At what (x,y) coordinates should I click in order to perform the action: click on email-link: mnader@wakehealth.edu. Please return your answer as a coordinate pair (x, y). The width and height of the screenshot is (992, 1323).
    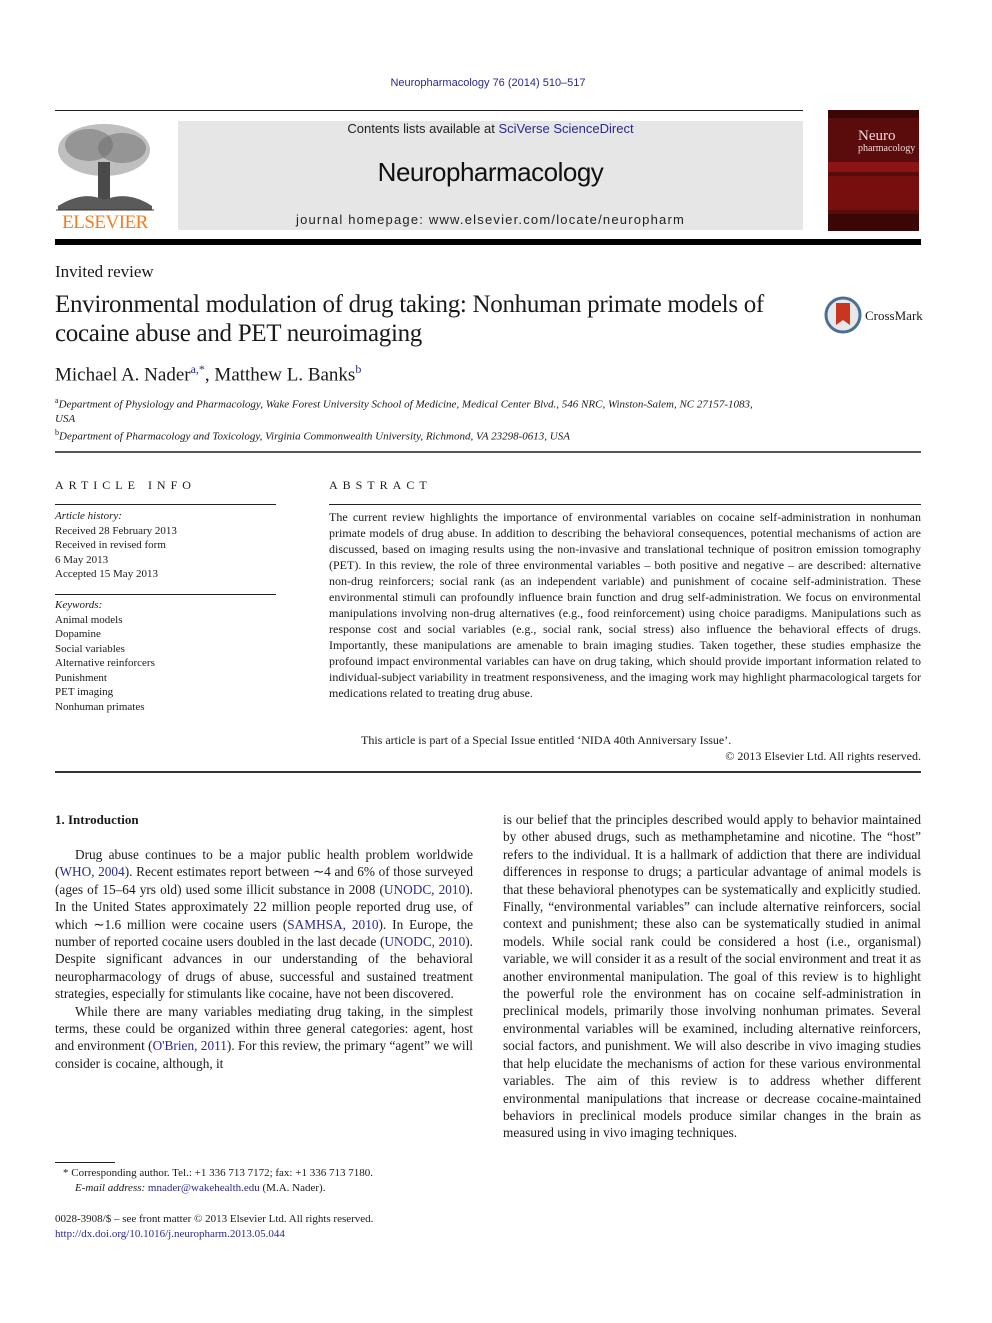
    Looking at the image, I should click on (204, 1188).